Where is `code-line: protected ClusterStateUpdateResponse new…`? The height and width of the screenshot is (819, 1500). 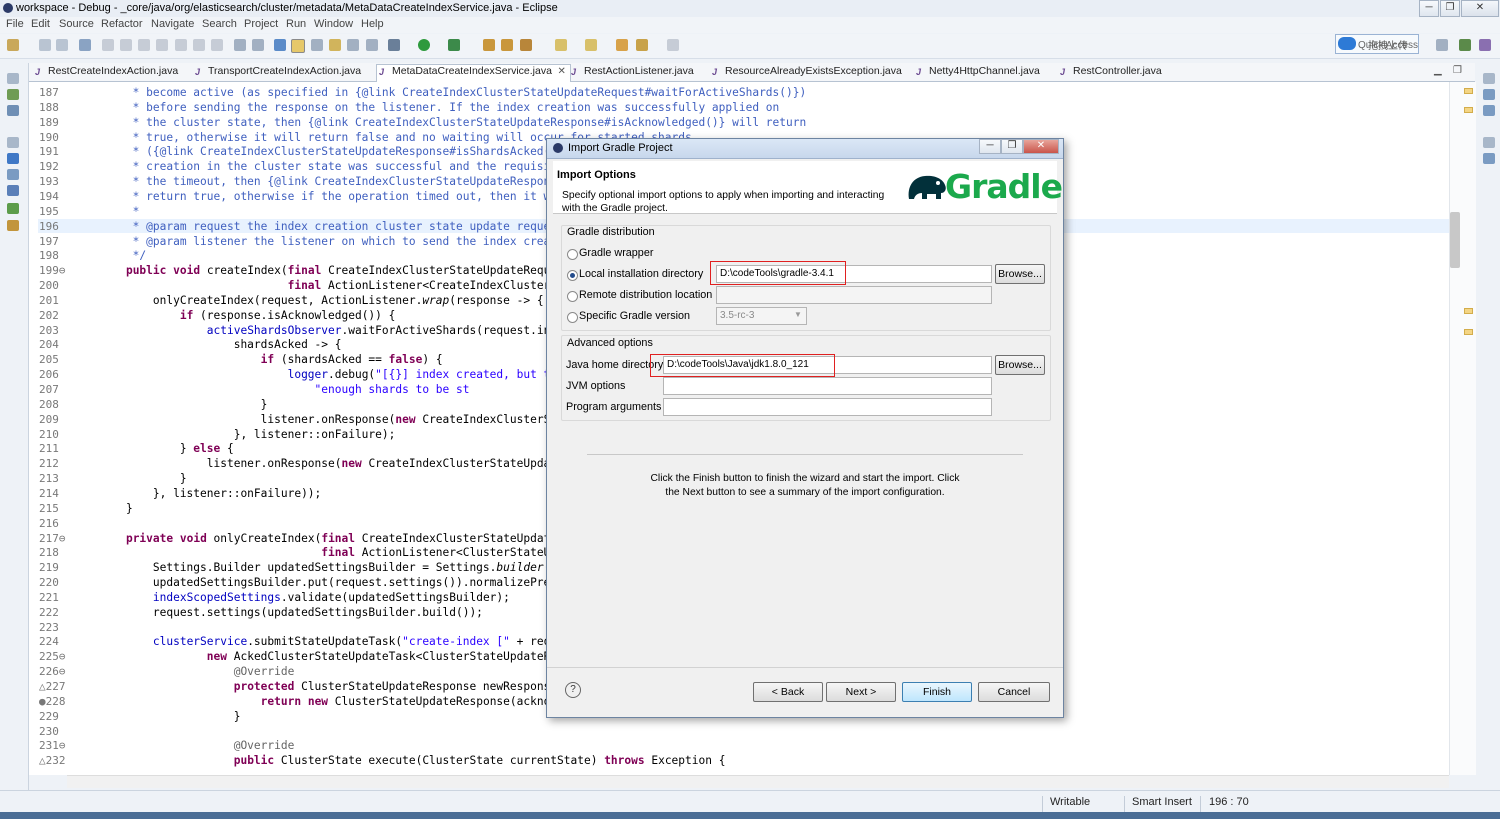 code-line: protected ClusterStateUpdateResponse new… is located at coordinates (328, 686).